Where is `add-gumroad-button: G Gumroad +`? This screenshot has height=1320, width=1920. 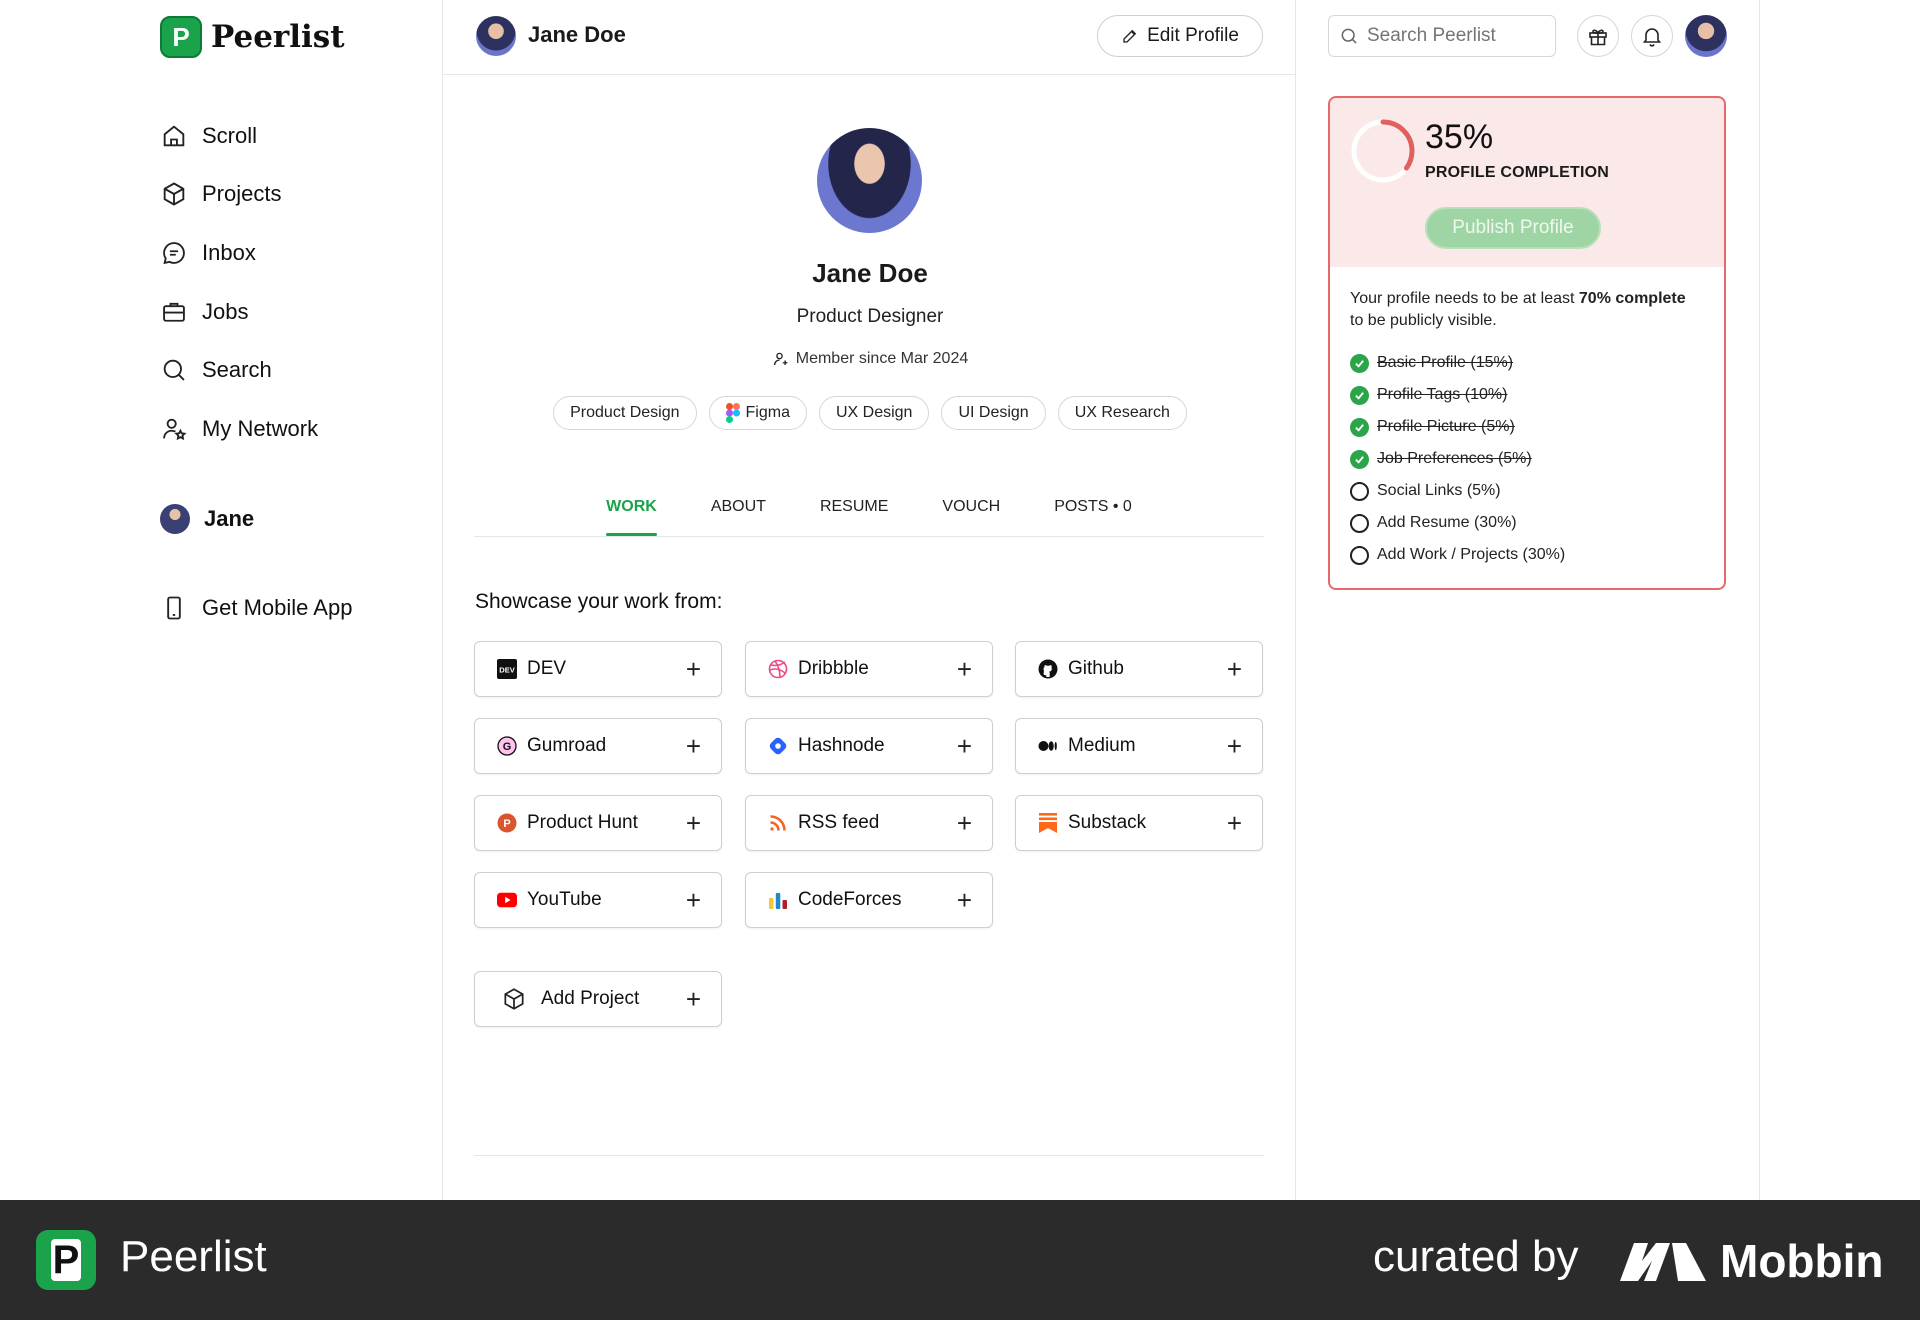 add-gumroad-button: G Gumroad + is located at coordinates (598, 746).